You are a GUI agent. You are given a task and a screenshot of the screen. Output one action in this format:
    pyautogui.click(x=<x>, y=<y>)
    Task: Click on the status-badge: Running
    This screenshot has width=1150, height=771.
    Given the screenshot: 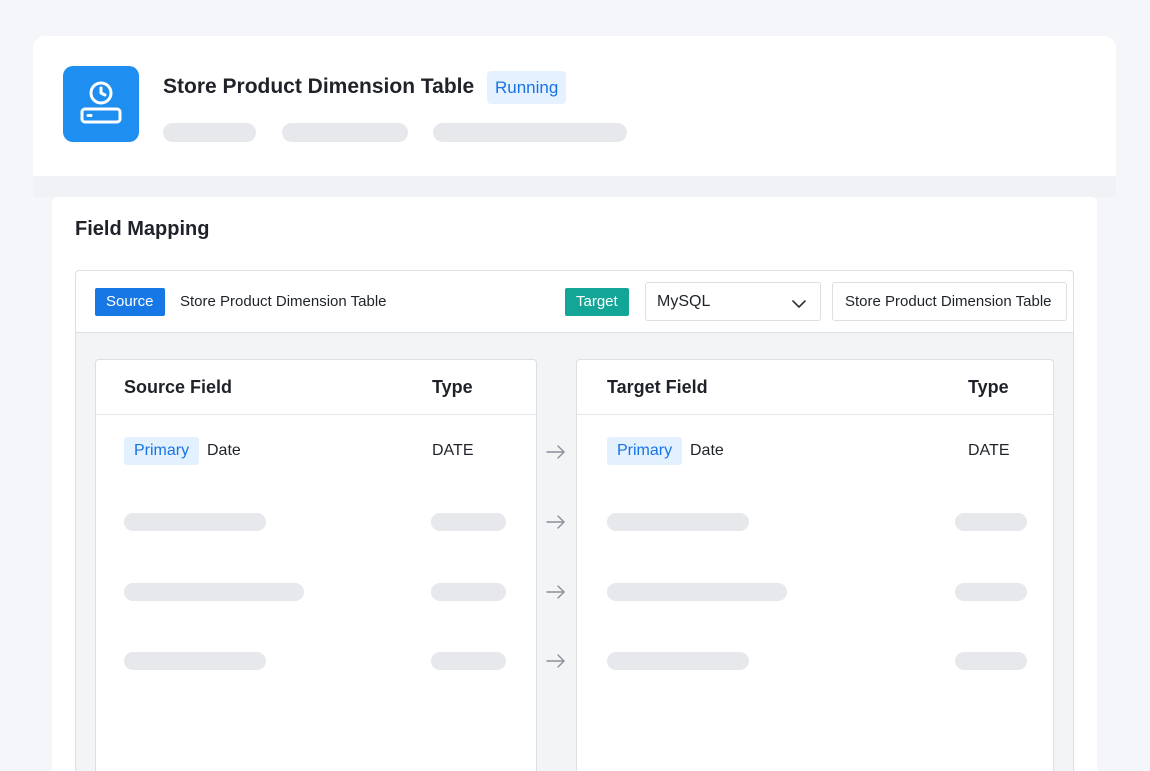 What is the action you would take?
    pyautogui.click(x=527, y=87)
    